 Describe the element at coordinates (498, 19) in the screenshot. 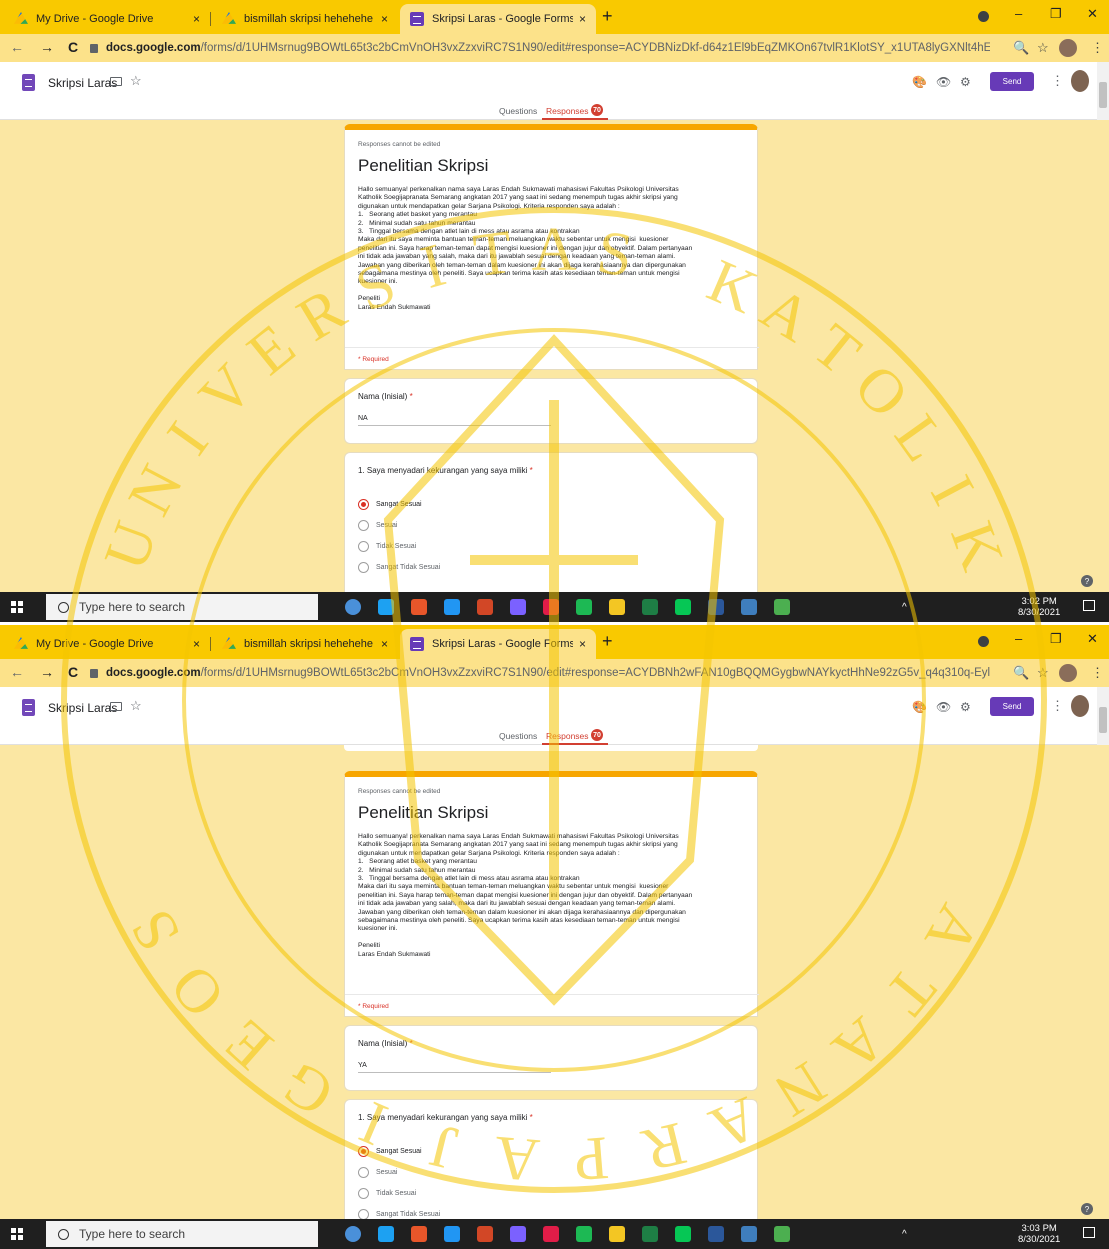

I see `tab-skripsi-laras: Skripsi Laras - Google Forms ×` at that location.